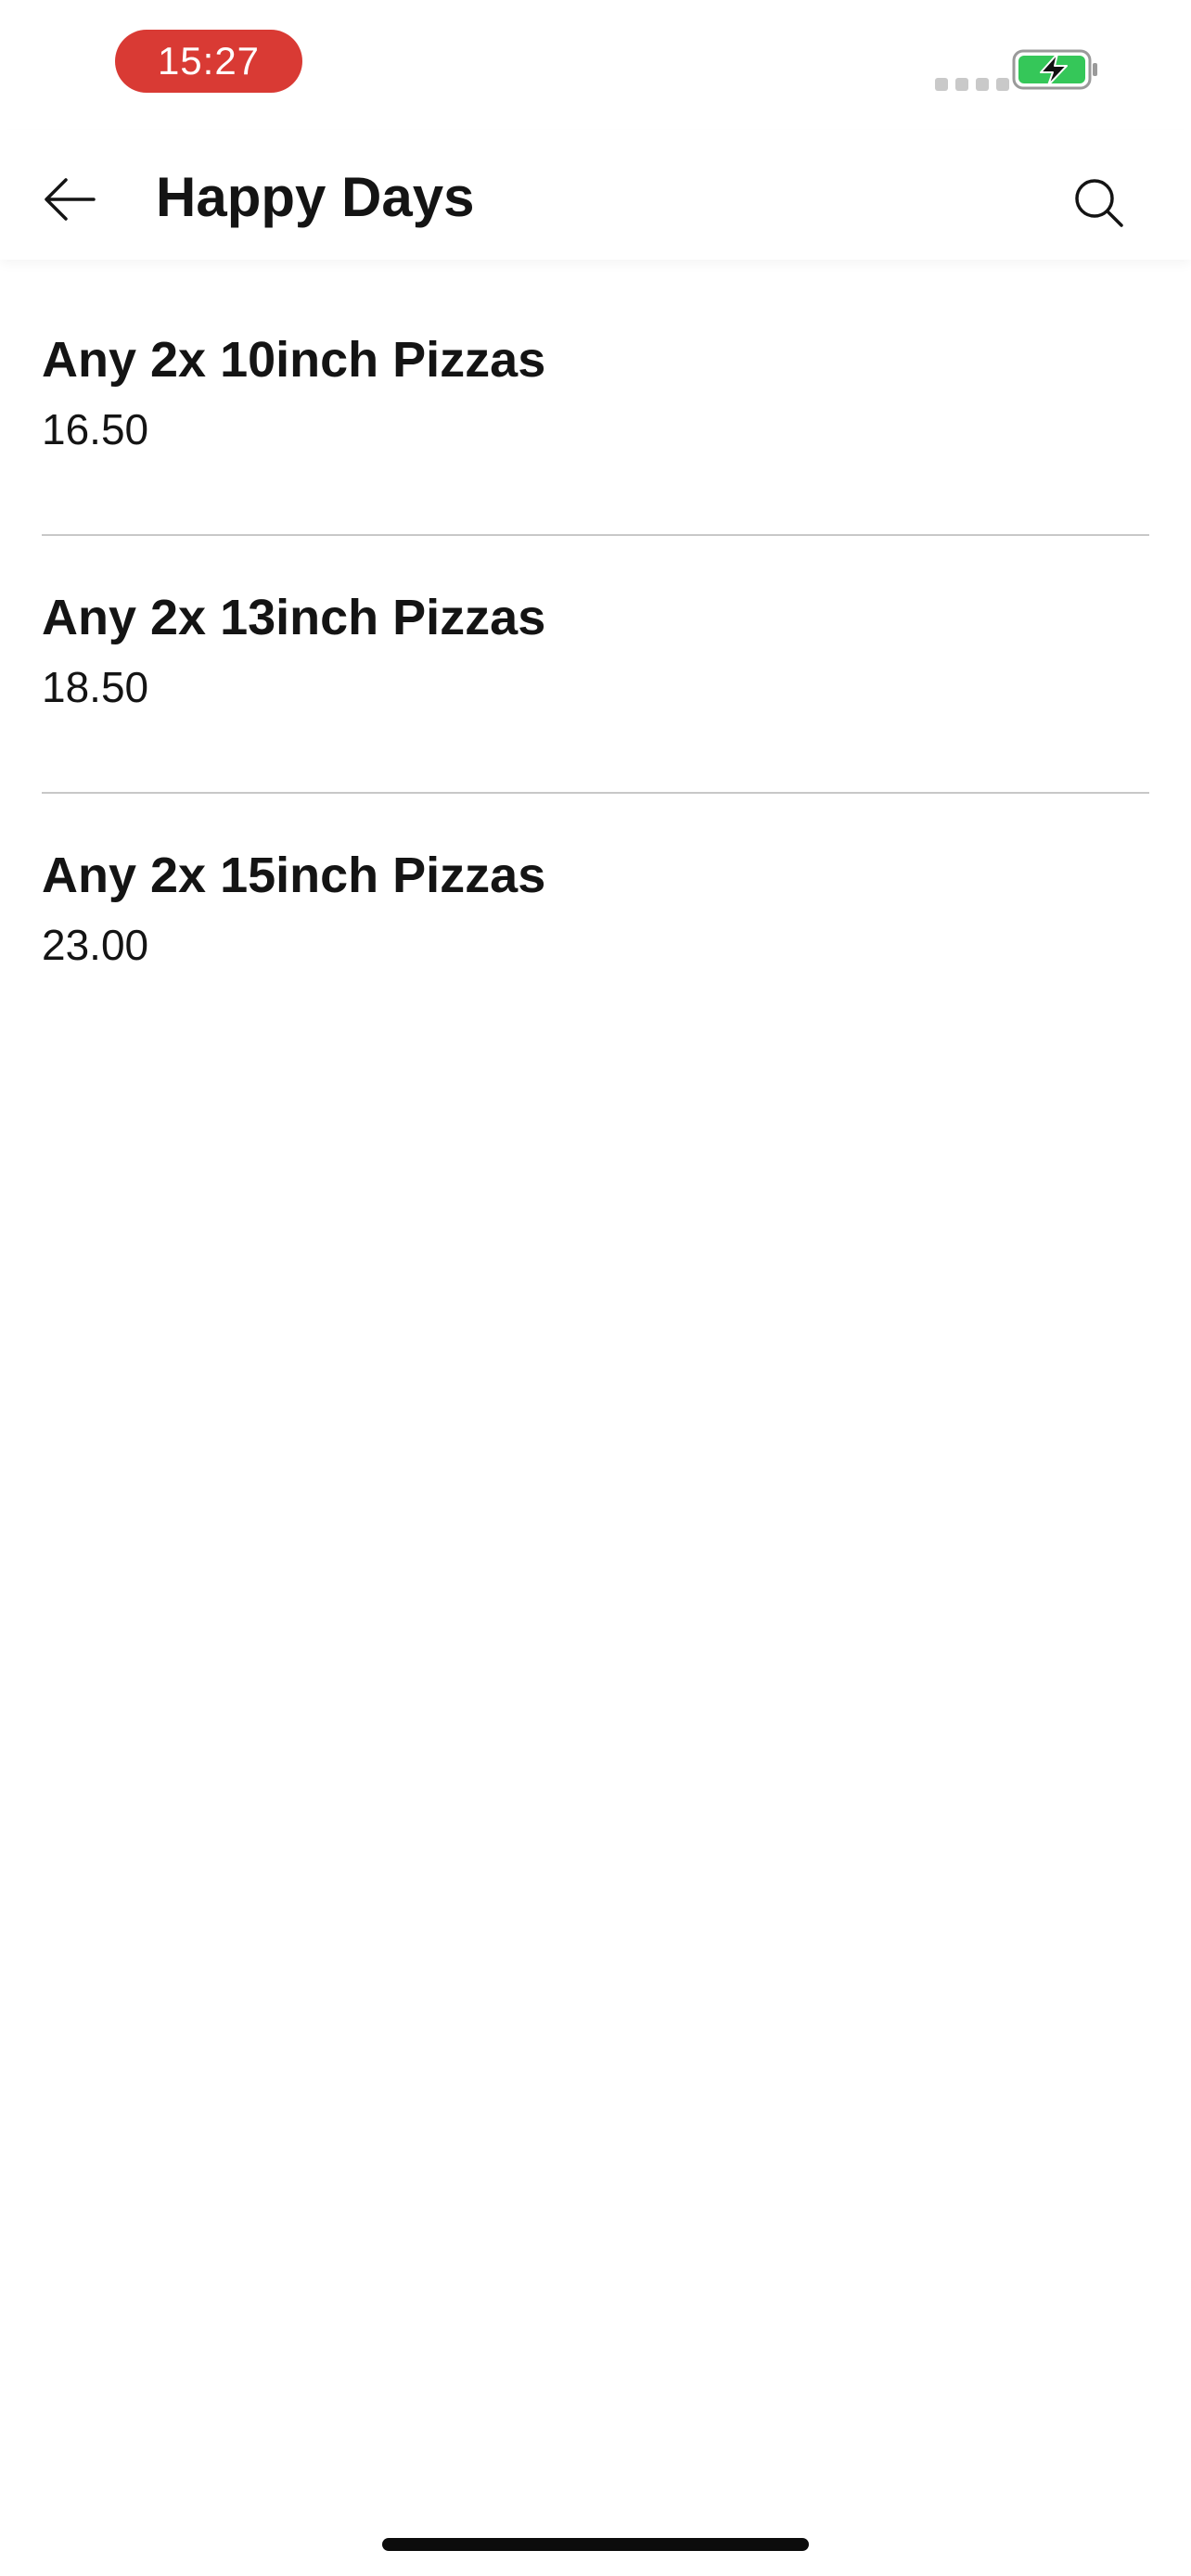  Describe the element at coordinates (294, 876) in the screenshot. I see `item-name: Any 2x 15inch Pizzas` at that location.